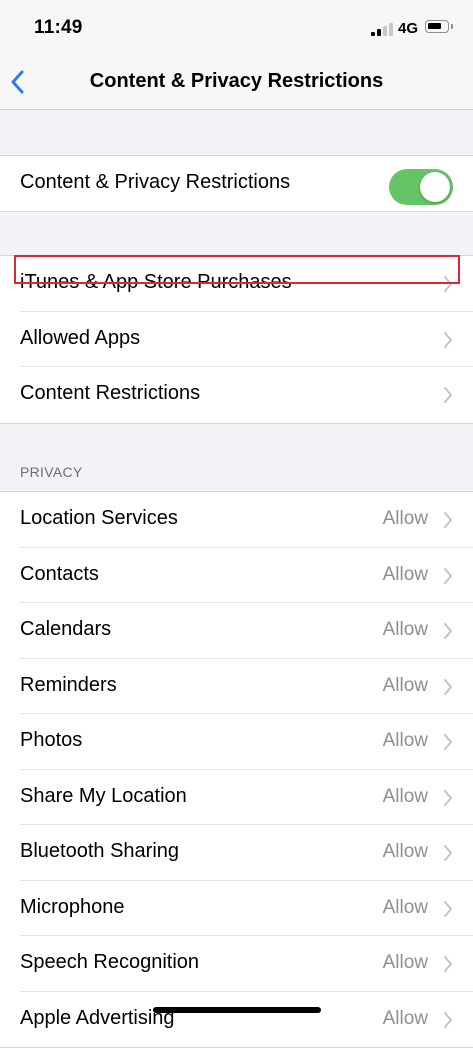  I want to click on row-label: Bluetooth Sharing, so click(100, 851).